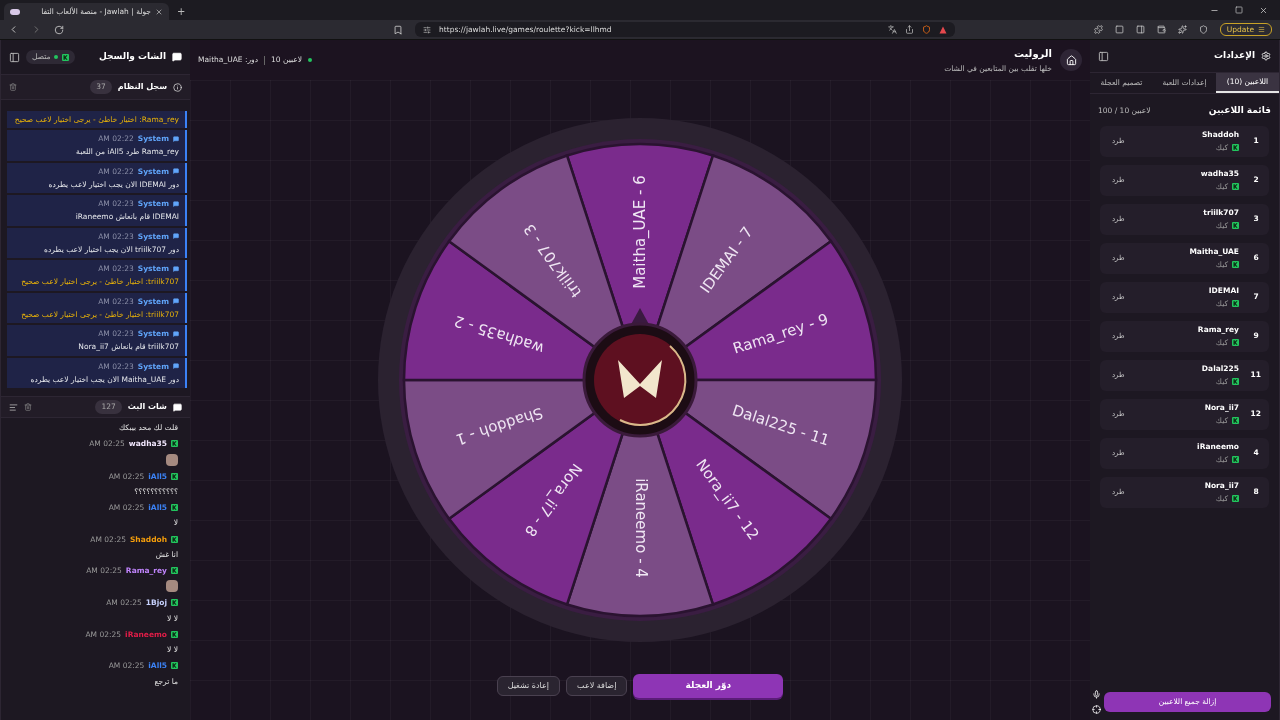  Describe the element at coordinates (159, 11) in the screenshot. I see `close-icon` at that location.